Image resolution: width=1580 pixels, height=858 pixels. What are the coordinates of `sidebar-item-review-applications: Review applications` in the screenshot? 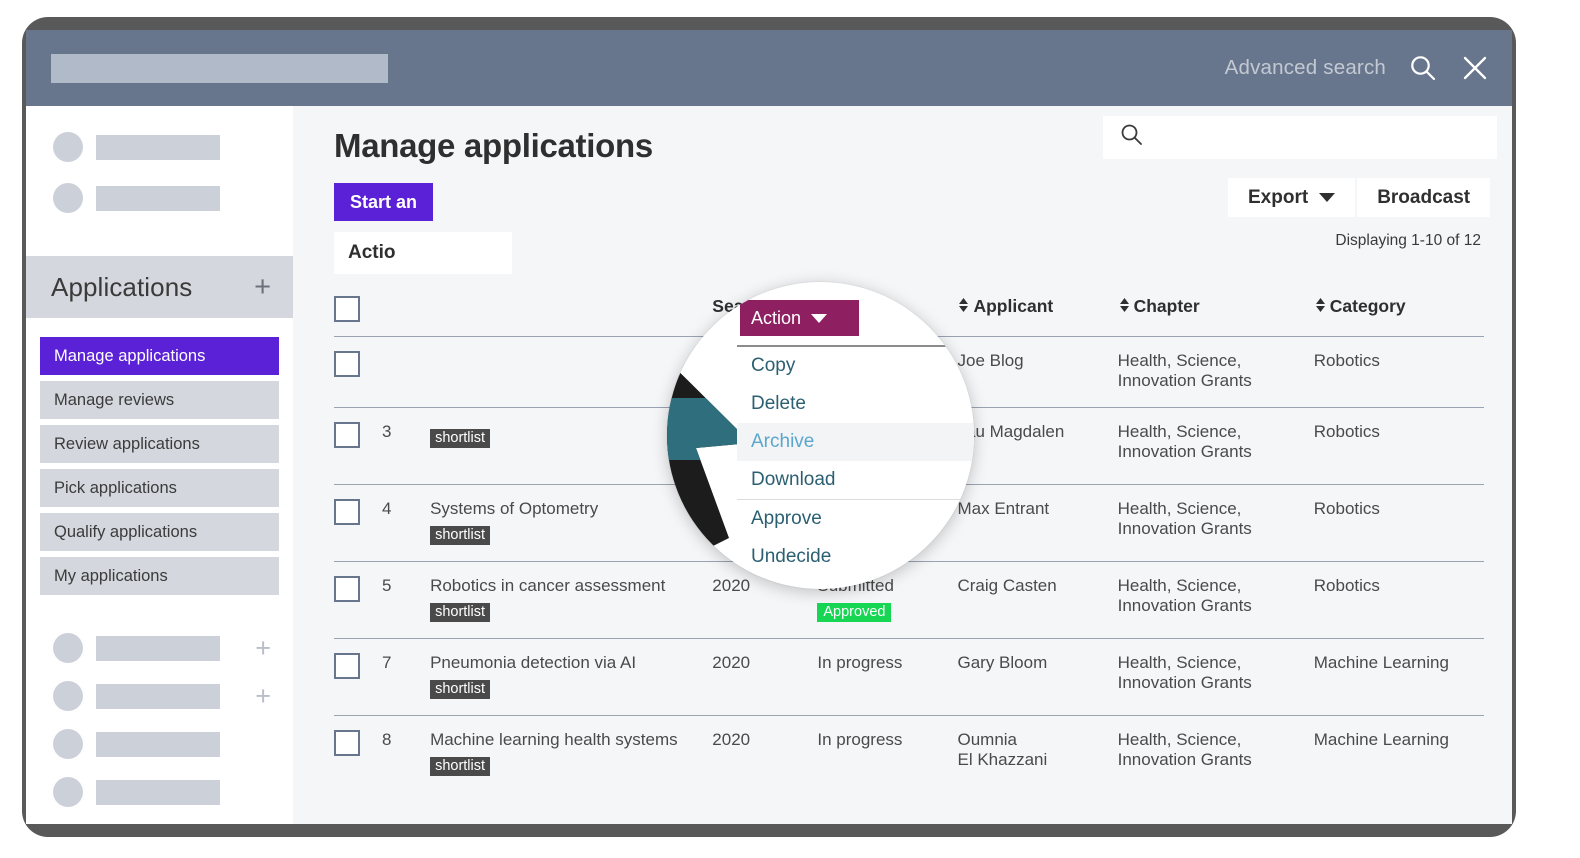 It's located at (159, 444).